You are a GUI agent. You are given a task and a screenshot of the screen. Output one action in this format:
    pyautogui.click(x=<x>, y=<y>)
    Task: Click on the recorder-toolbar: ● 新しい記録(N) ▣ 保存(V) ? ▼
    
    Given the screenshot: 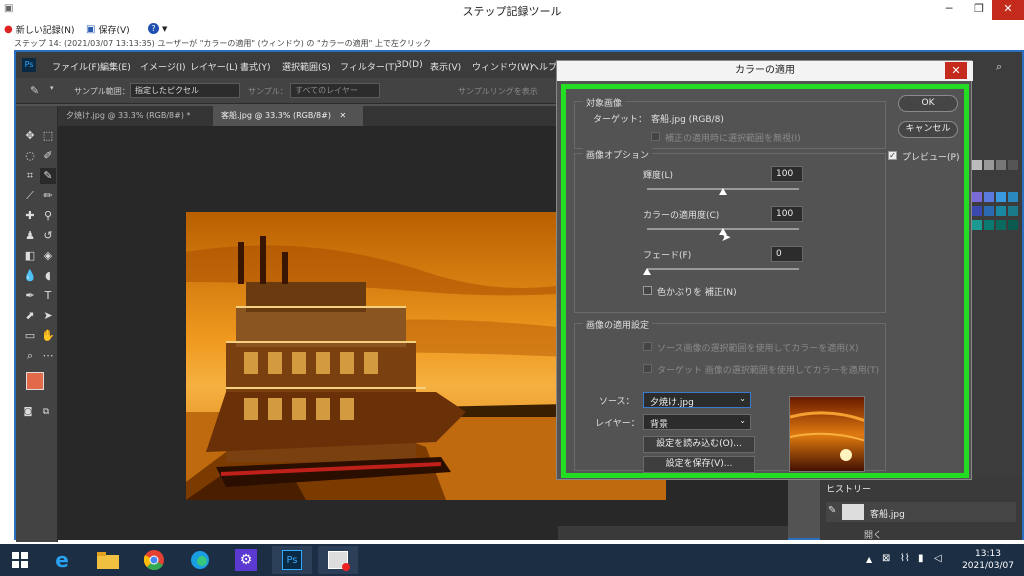 What is the action you would take?
    pyautogui.click(x=512, y=29)
    